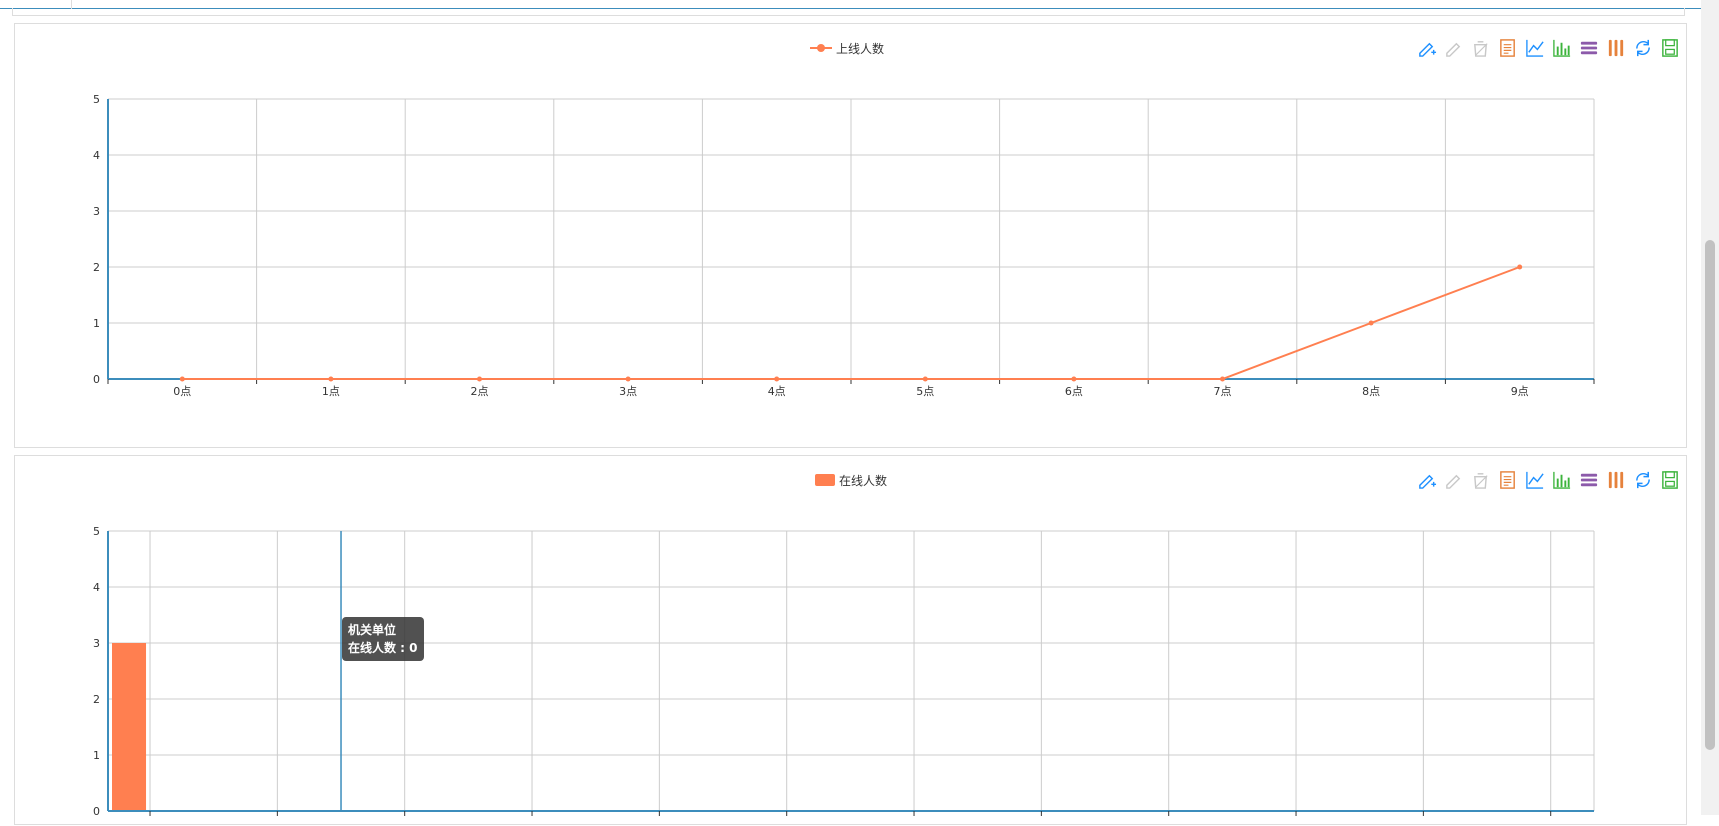  What do you see at coordinates (1074, 391) in the screenshot?
I see `x-tick-label: 6点` at bounding box center [1074, 391].